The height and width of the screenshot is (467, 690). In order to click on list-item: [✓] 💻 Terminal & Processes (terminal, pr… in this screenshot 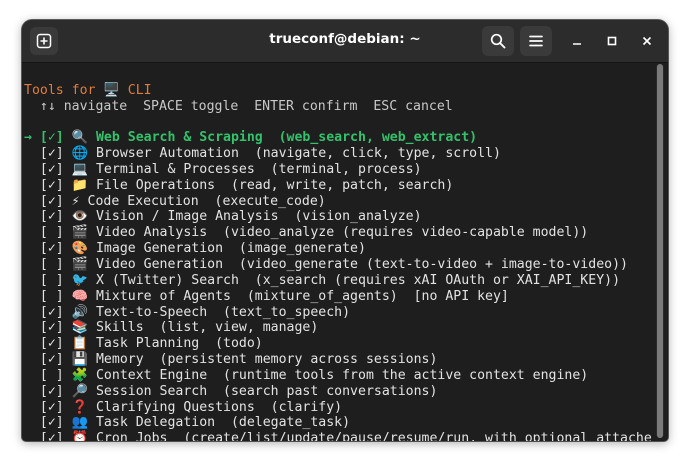, I will do `click(223, 170)`.